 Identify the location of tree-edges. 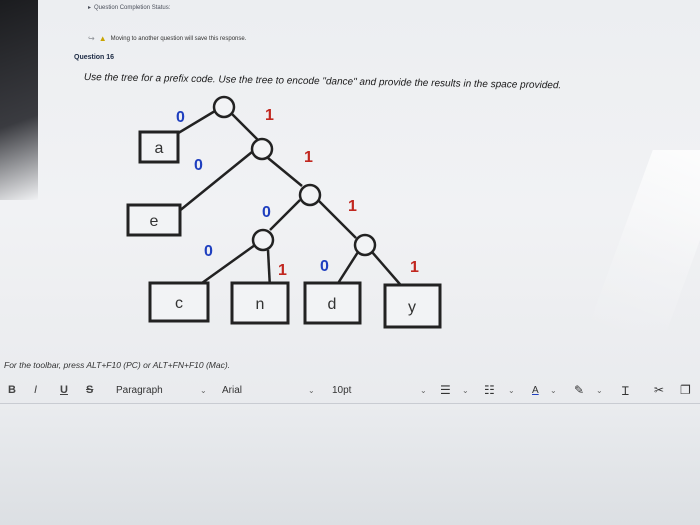
(290, 198).